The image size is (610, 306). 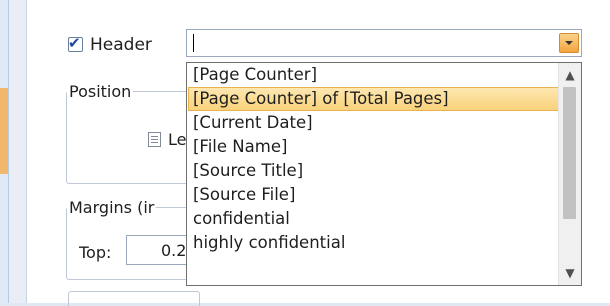 I want to click on left-option-label: Le, so click(x=177, y=139).